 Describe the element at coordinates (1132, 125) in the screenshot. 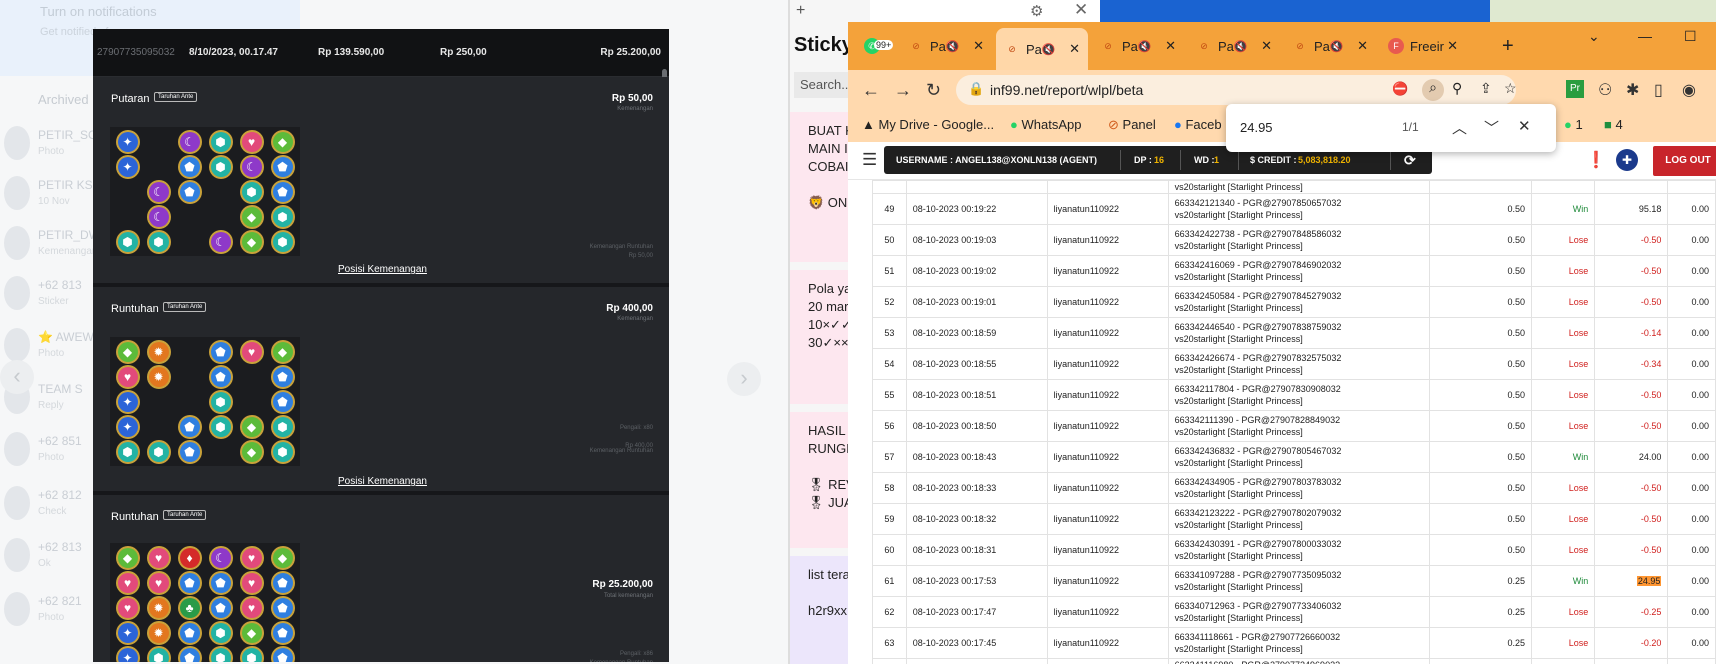

I see `bookmark-panel: ⊘ Panel` at that location.